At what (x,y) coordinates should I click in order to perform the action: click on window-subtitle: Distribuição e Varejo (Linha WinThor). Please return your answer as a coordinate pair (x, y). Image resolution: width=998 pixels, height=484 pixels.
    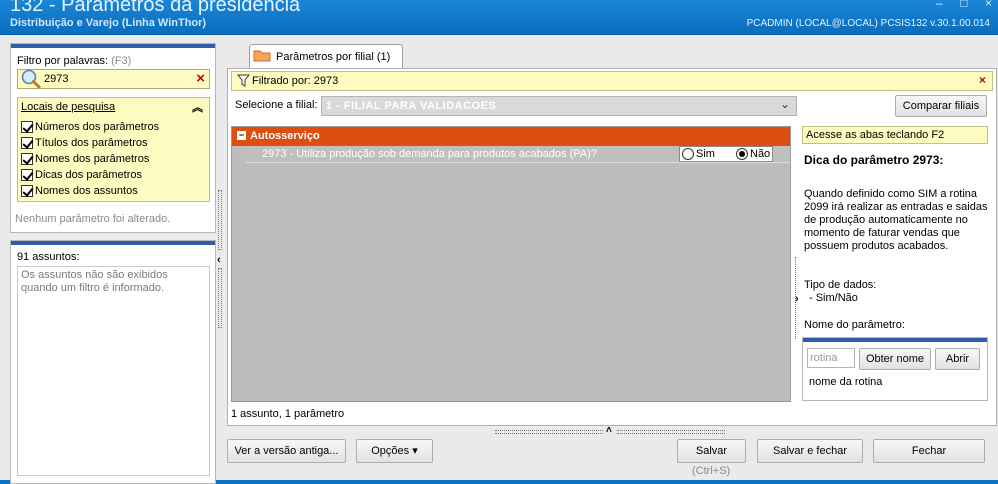
    Looking at the image, I should click on (108, 23).